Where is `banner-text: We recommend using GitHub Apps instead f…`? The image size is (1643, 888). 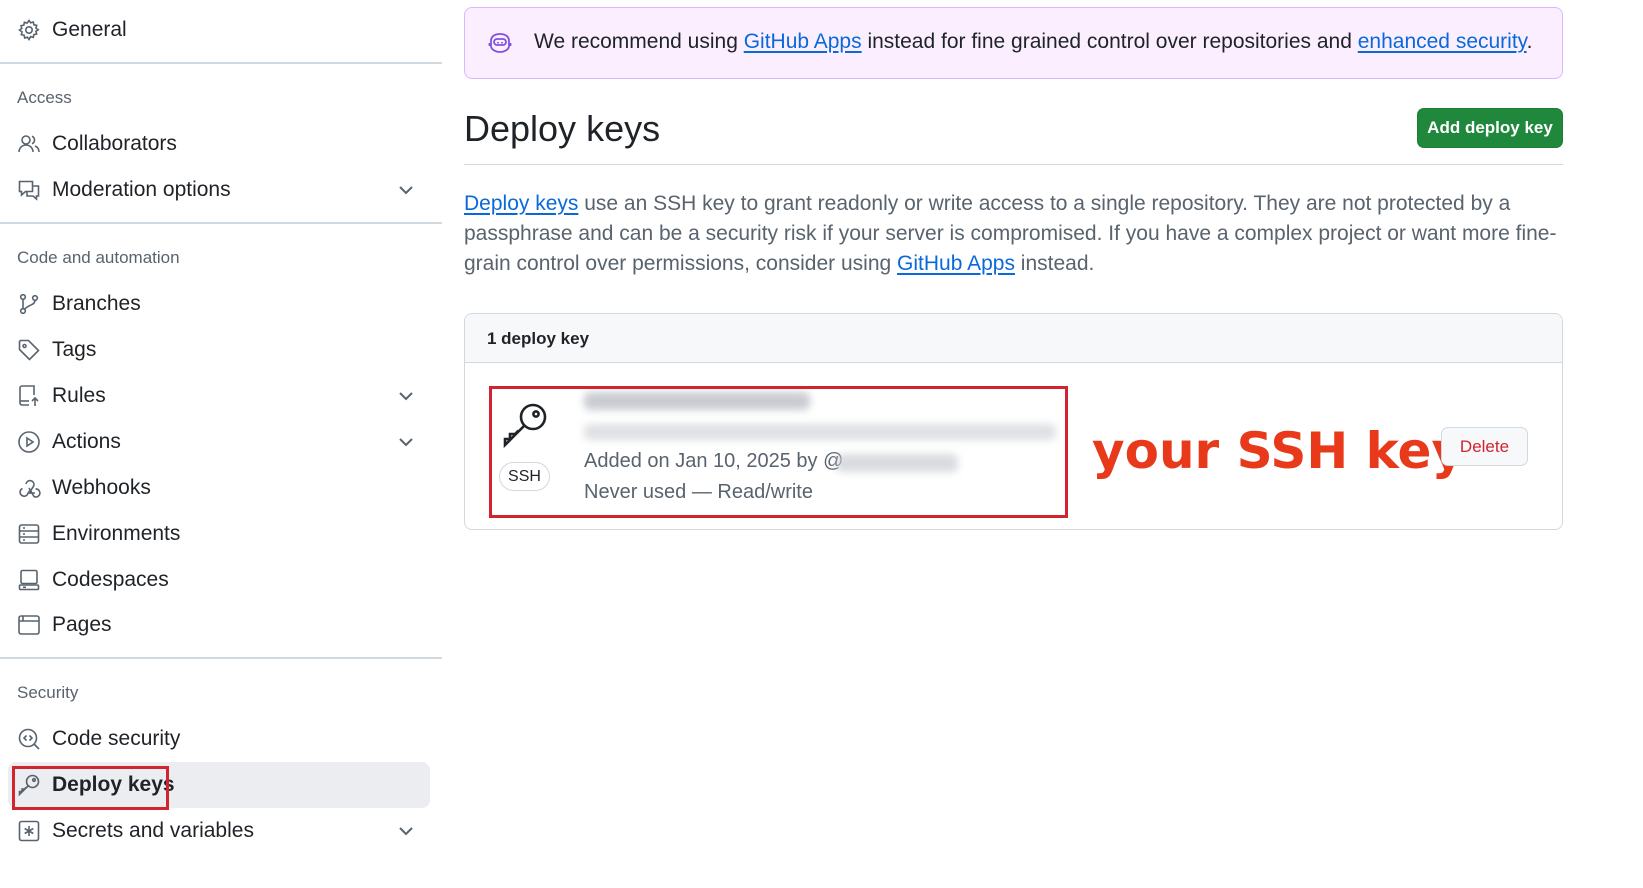 banner-text: We recommend using GitHub Apps instead f… is located at coordinates (1033, 42).